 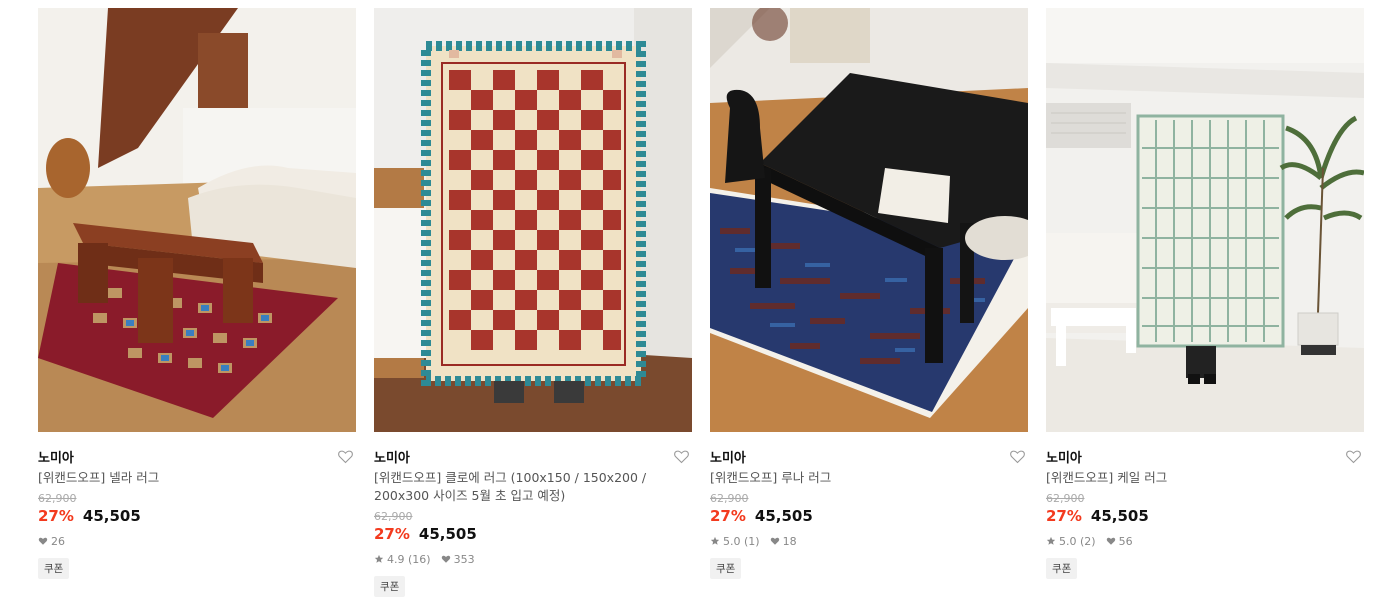 I want to click on review-count: (16), so click(x=419, y=559).